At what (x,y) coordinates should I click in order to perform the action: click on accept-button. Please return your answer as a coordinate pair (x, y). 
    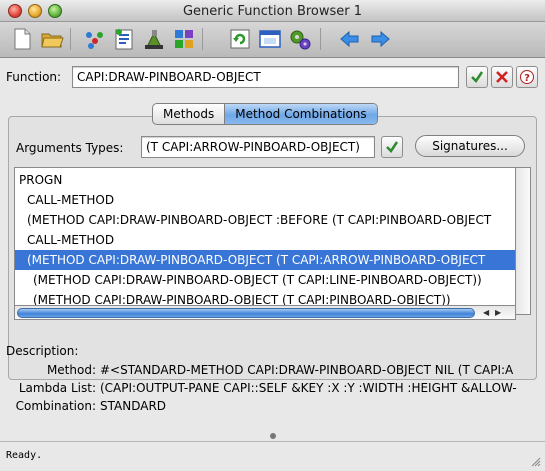
    Looking at the image, I should click on (477, 77).